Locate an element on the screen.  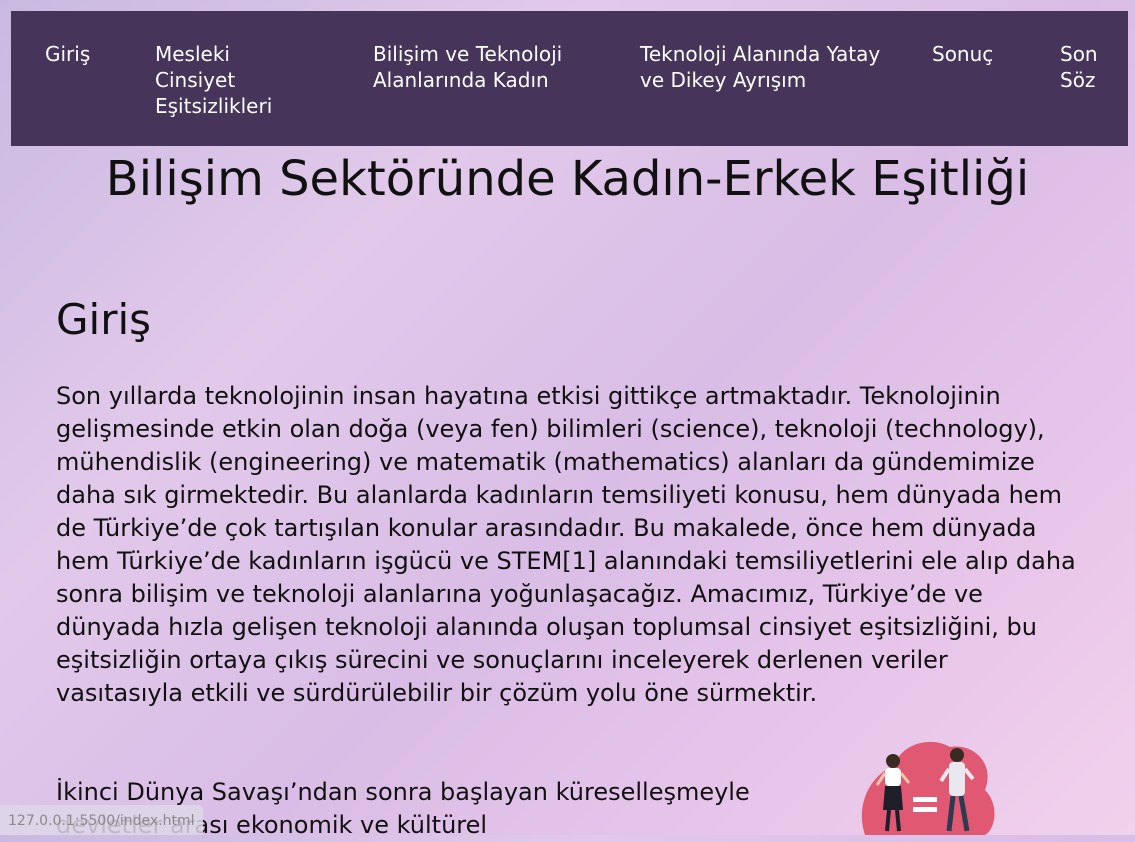
browser-status-bar: 127.0.0.1:5500/index.html is located at coordinates (101, 820).